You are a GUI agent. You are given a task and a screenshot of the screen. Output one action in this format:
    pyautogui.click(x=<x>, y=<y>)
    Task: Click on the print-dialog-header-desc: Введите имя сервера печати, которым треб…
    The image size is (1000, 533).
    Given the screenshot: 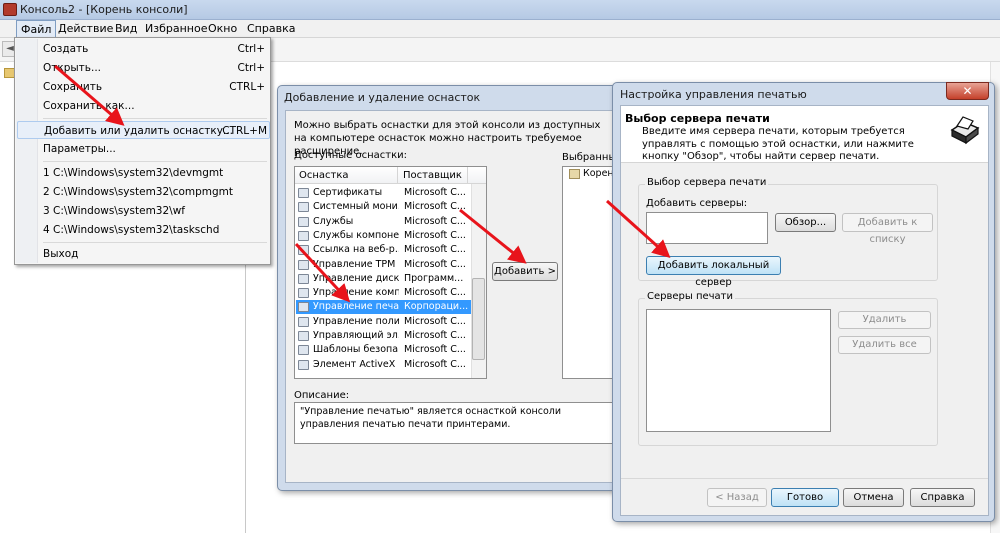 What is the action you would take?
    pyautogui.click(x=778, y=144)
    